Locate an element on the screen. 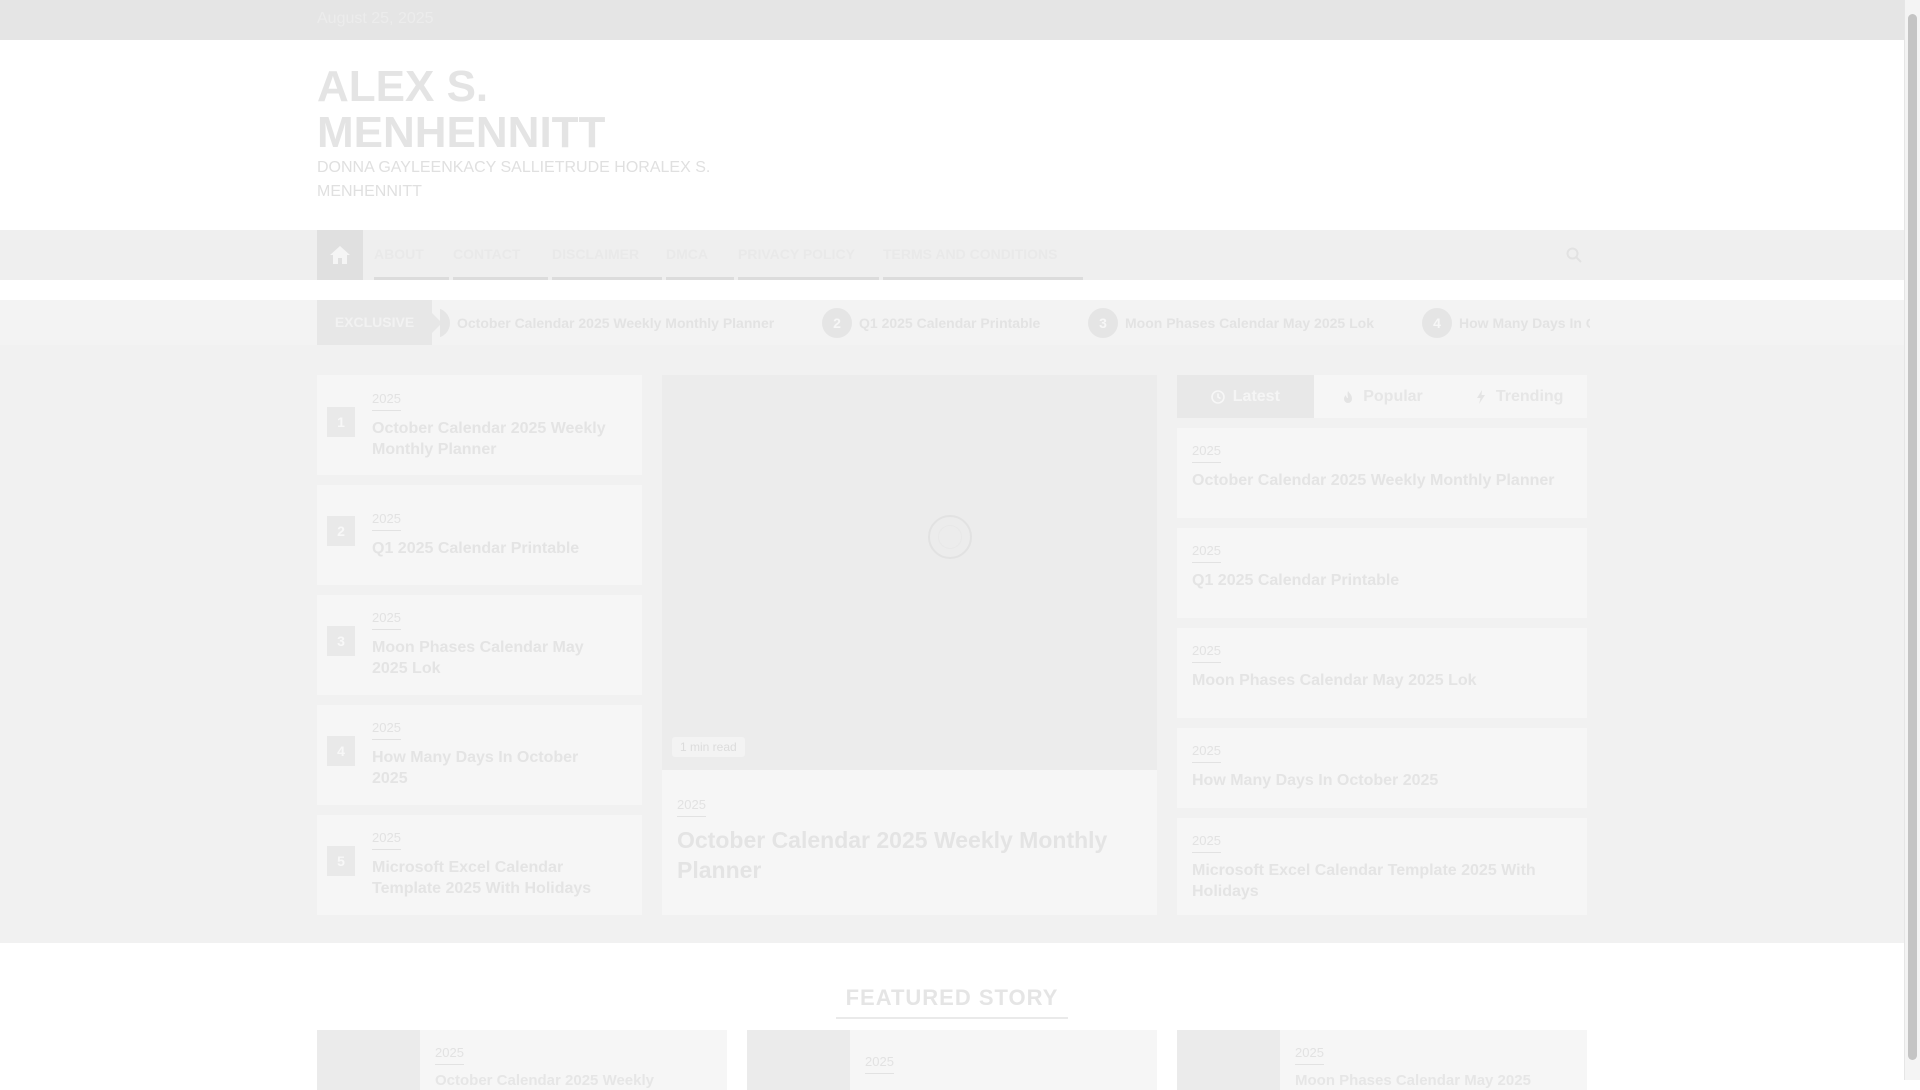 Image resolution: width=1920 pixels, height=1090 pixels. page-scrollbar is located at coordinates (1912, 540).